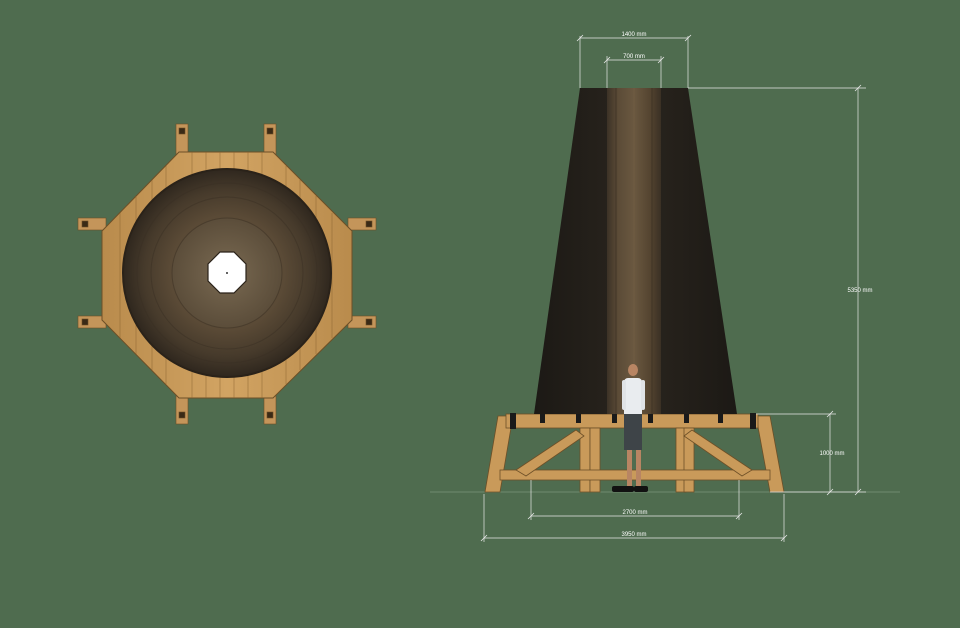  What do you see at coordinates (634, 57) in the screenshot?
I see `dim-top-inner: 700 mm` at bounding box center [634, 57].